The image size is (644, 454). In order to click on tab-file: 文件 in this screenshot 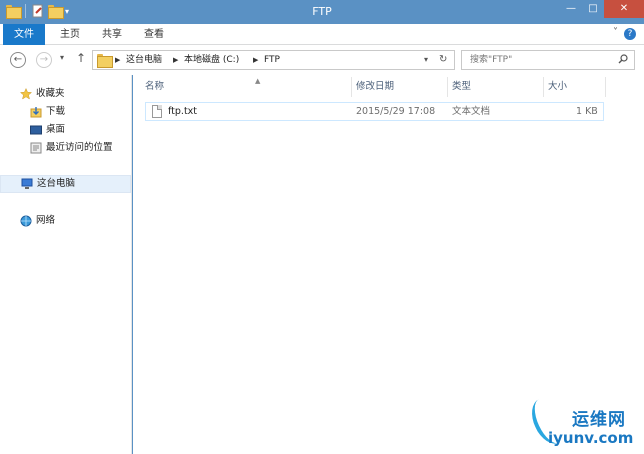, I will do `click(24, 34)`.